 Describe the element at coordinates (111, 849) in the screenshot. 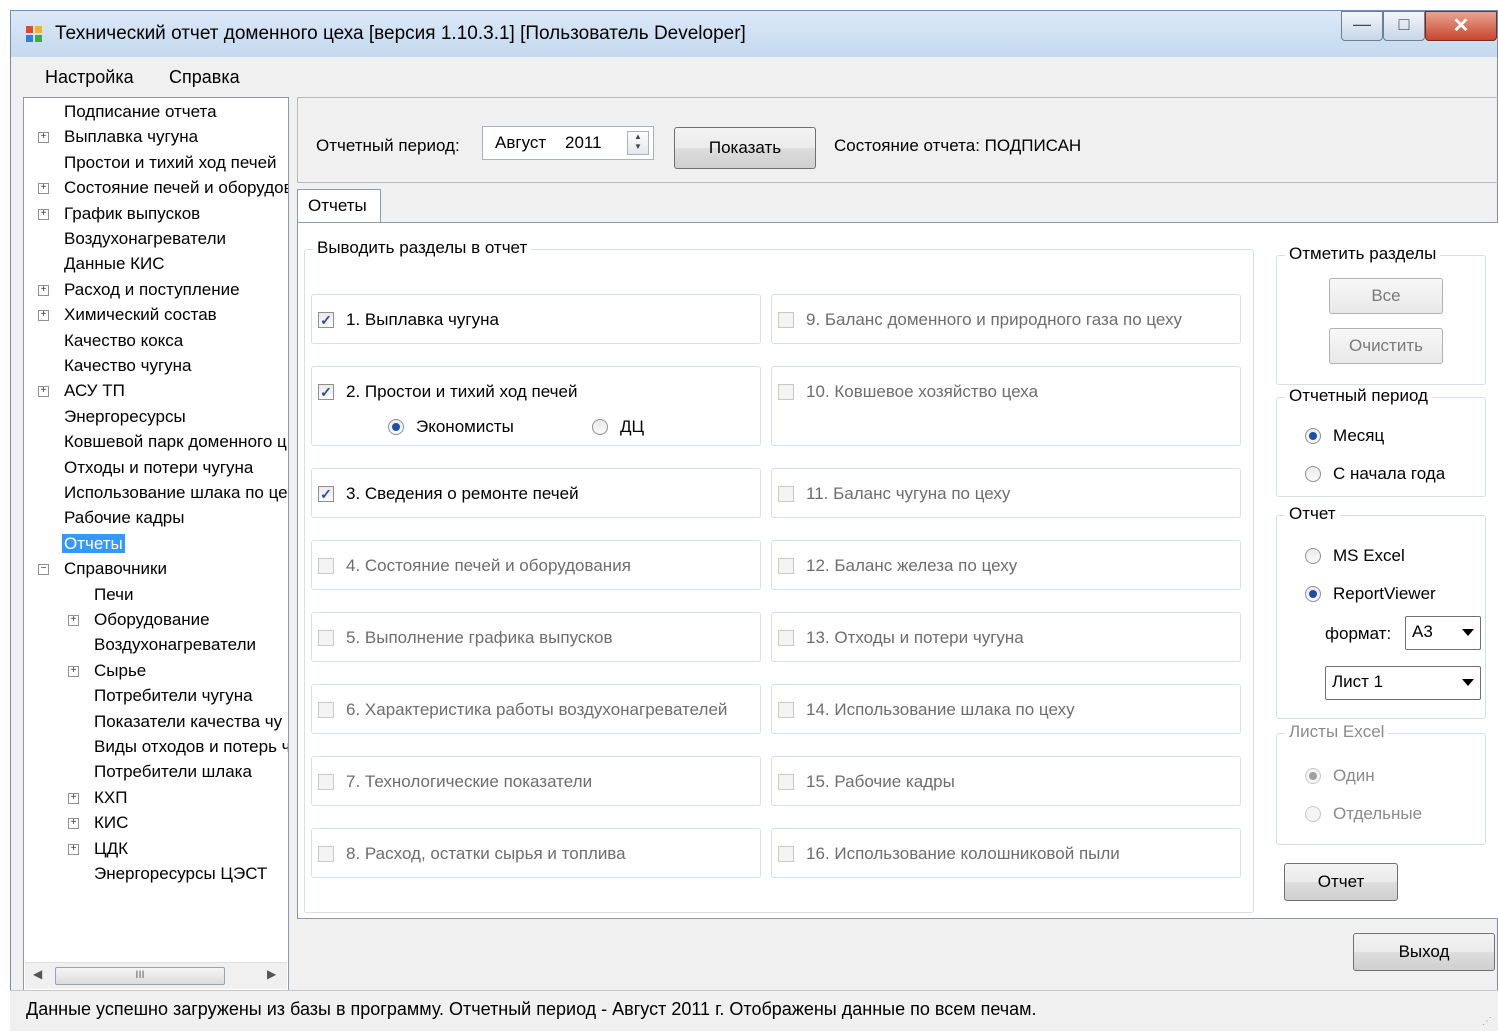

I see `tree-node: ЦДК` at that location.